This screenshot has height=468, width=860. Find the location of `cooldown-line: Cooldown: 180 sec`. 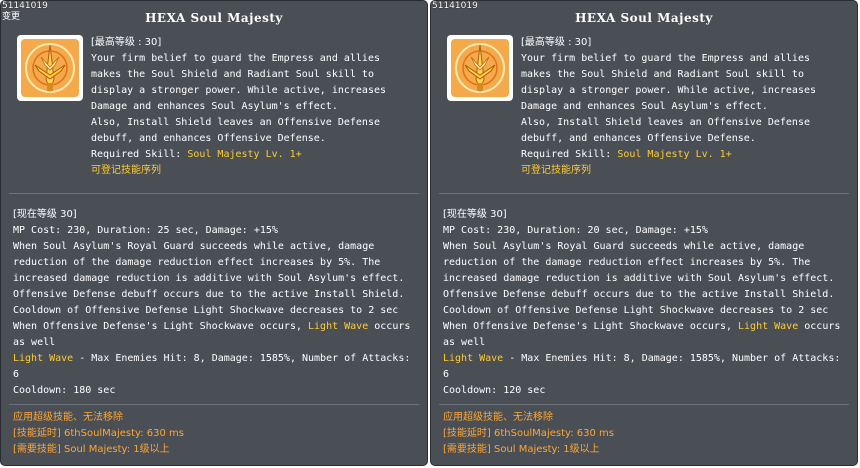

cooldown-line: Cooldown: 180 sec is located at coordinates (64, 390).